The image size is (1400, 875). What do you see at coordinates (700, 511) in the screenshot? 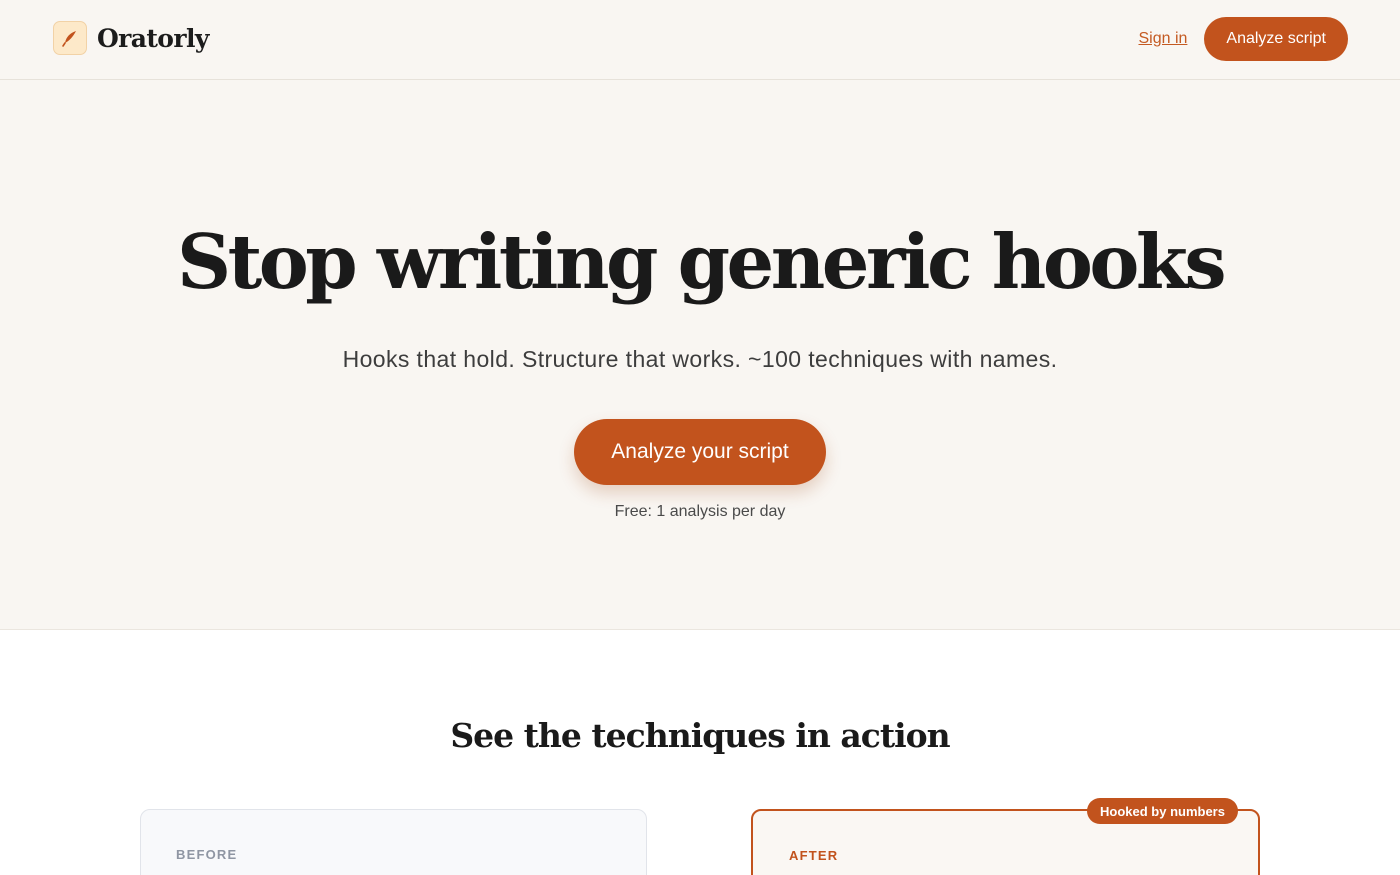
I see `free-plan-note: Free: 1 analysis per day` at bounding box center [700, 511].